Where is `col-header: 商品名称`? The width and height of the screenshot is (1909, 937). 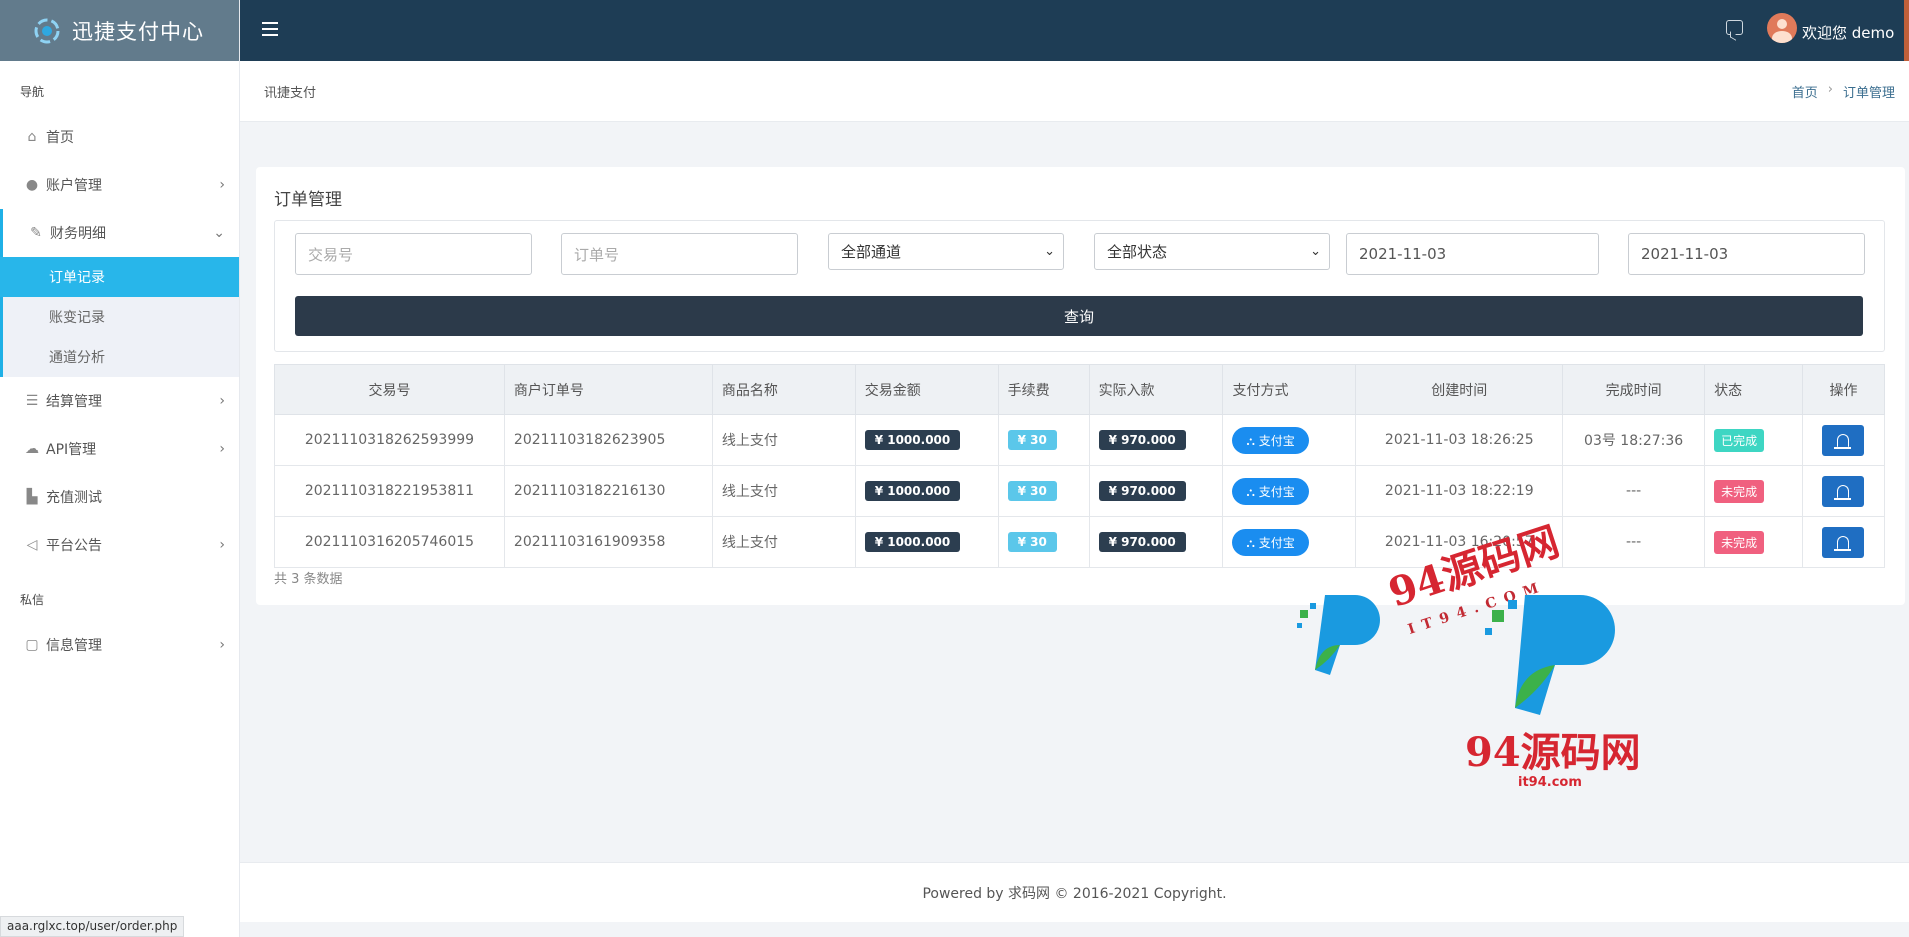 col-header: 商品名称 is located at coordinates (783, 389).